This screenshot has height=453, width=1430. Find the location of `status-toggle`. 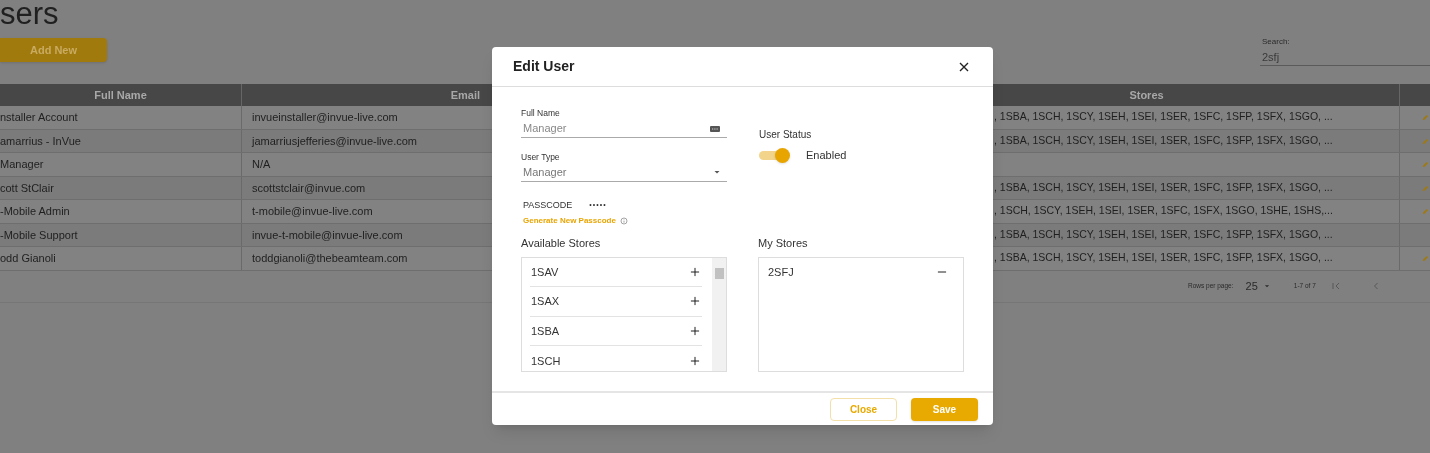

status-toggle is located at coordinates (775, 155).